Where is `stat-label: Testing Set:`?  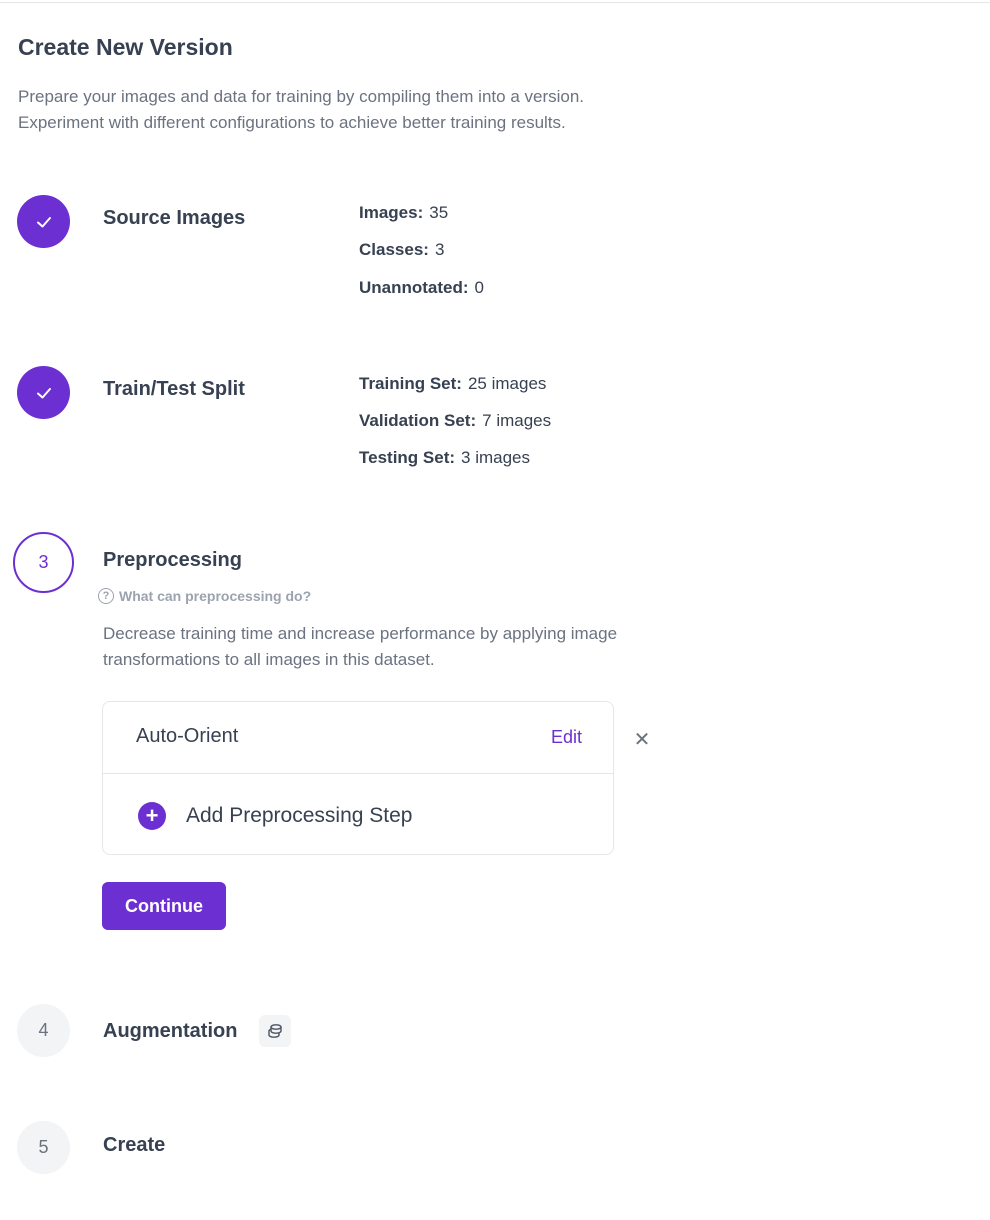
stat-label: Testing Set: is located at coordinates (407, 457).